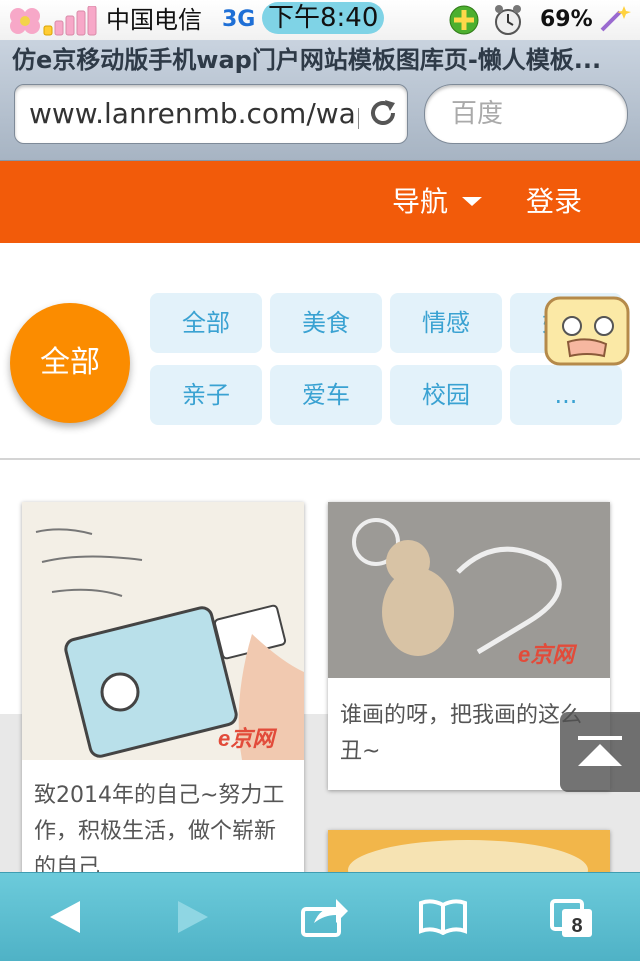  Describe the element at coordinates (587, 331) in the screenshot. I see `mascot-face-icon` at that location.